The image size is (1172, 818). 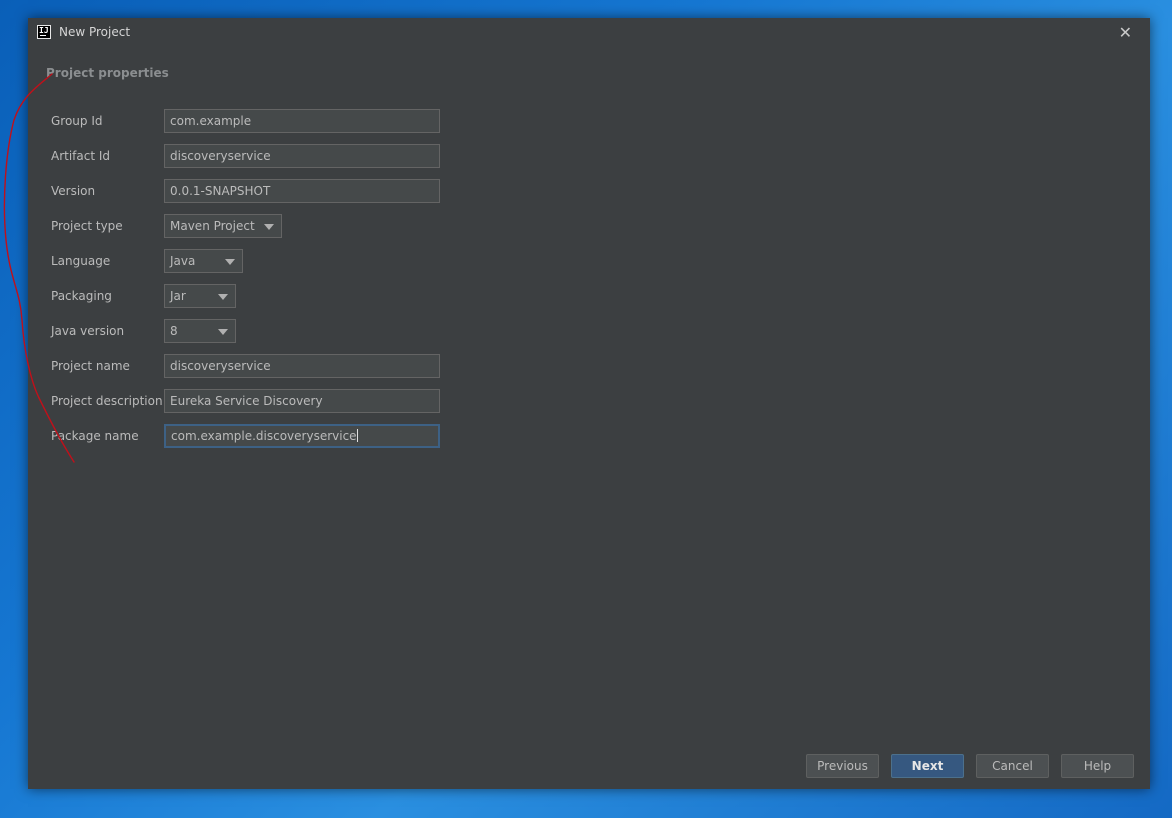 I want to click on project-type-value: Maven Project, so click(x=212, y=226).